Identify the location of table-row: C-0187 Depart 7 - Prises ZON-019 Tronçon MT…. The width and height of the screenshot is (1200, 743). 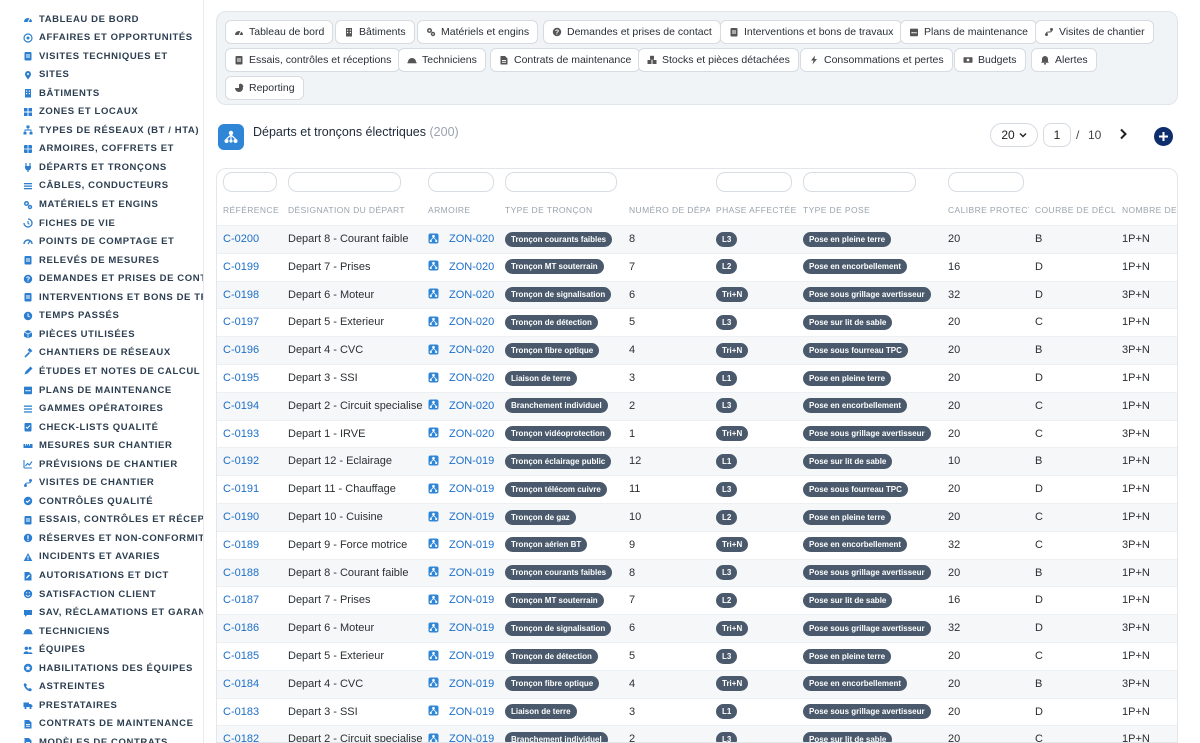
(697, 600).